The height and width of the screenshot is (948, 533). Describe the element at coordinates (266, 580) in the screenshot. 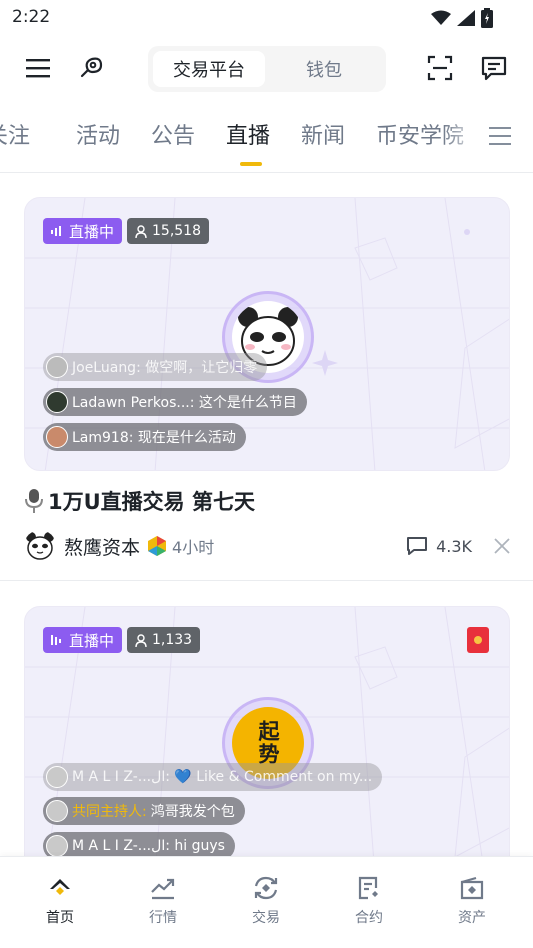

I see `post-divider` at that location.